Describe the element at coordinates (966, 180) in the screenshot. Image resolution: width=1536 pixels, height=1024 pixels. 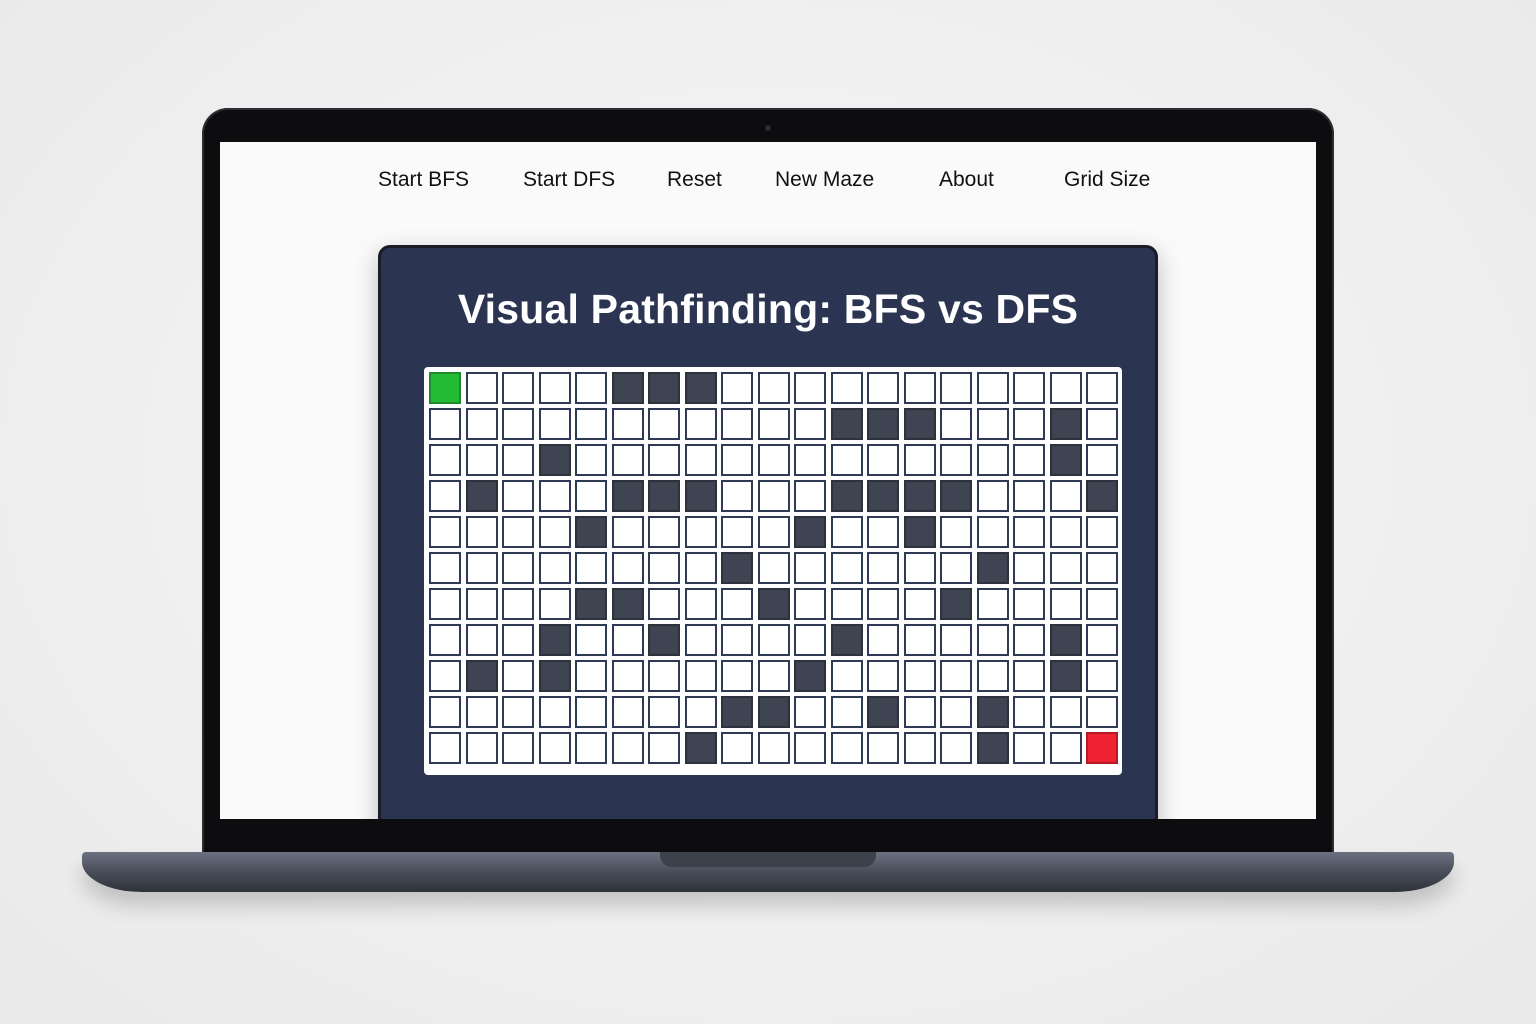
I see `nav-about: About` at that location.